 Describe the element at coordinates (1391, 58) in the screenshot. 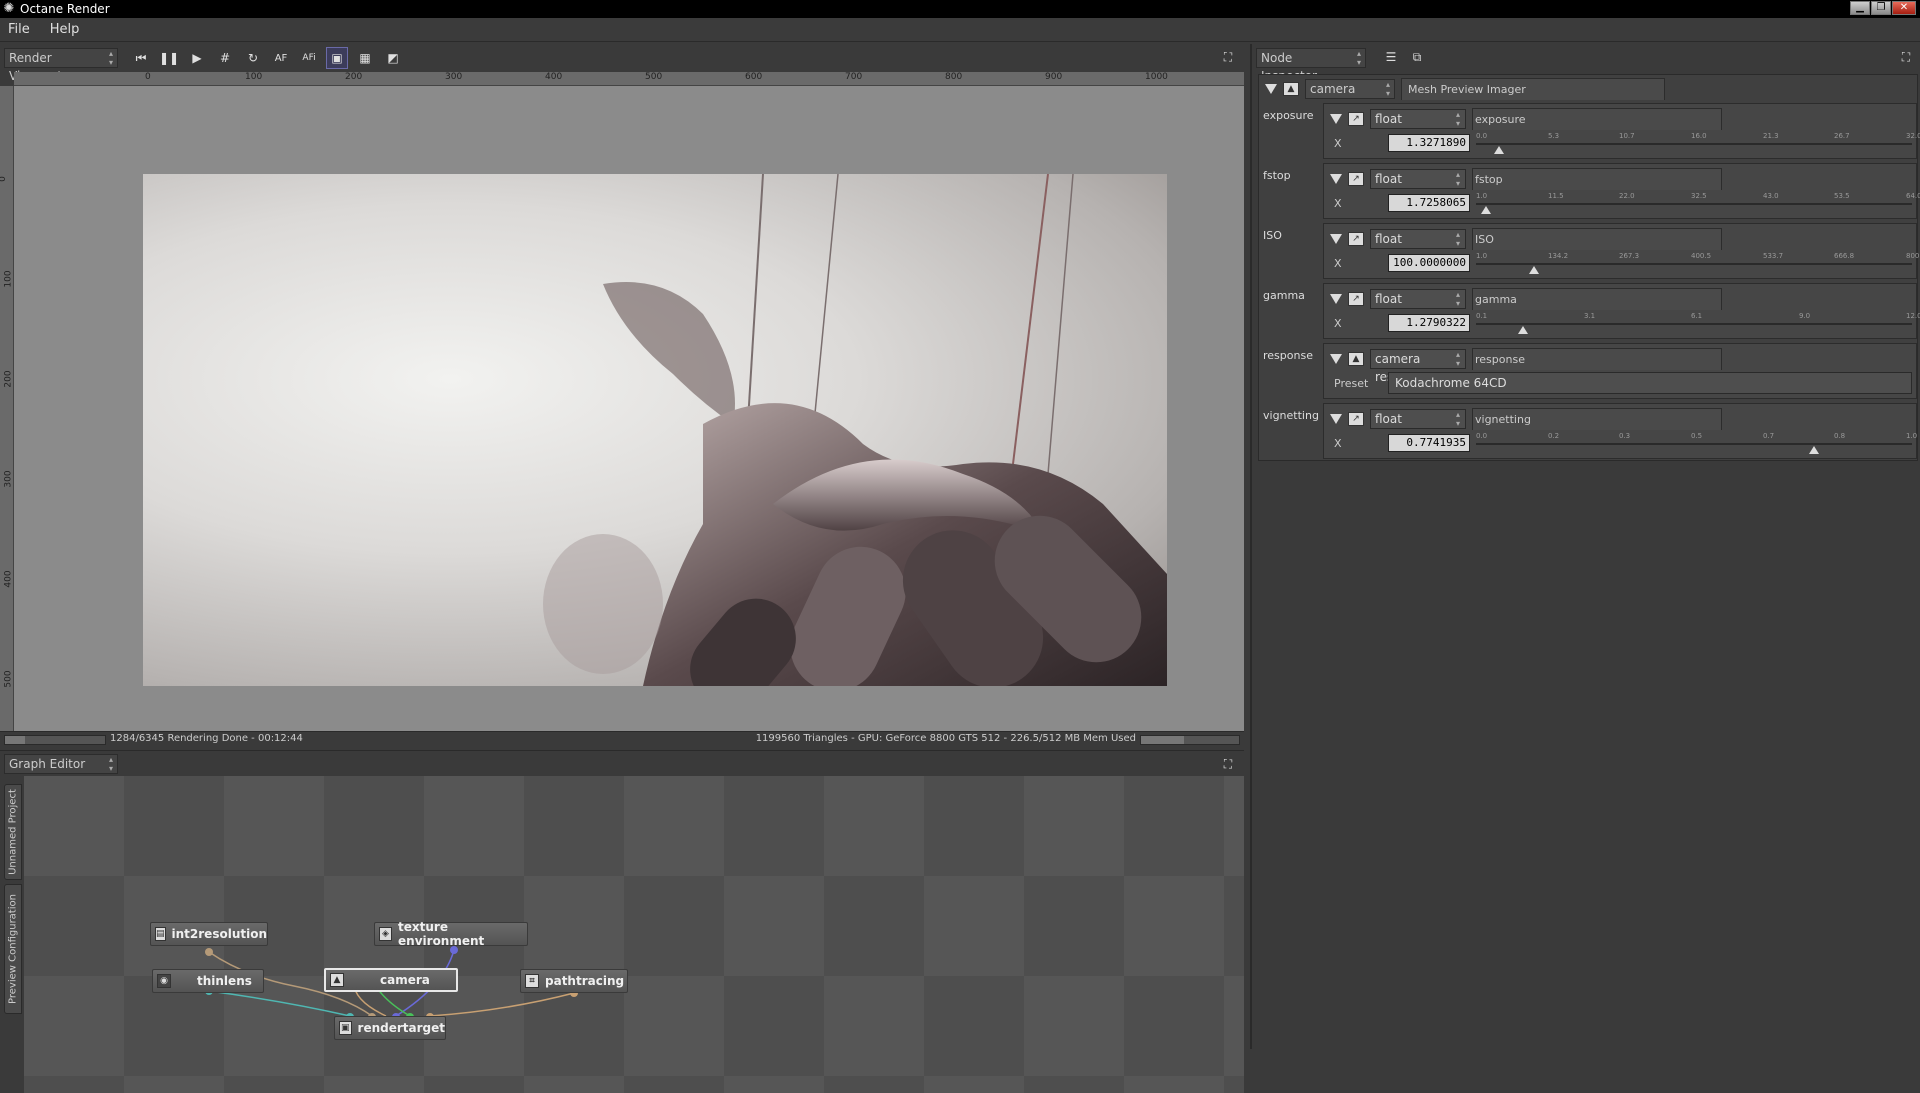

I see `collapse-all-icon: ☰` at that location.